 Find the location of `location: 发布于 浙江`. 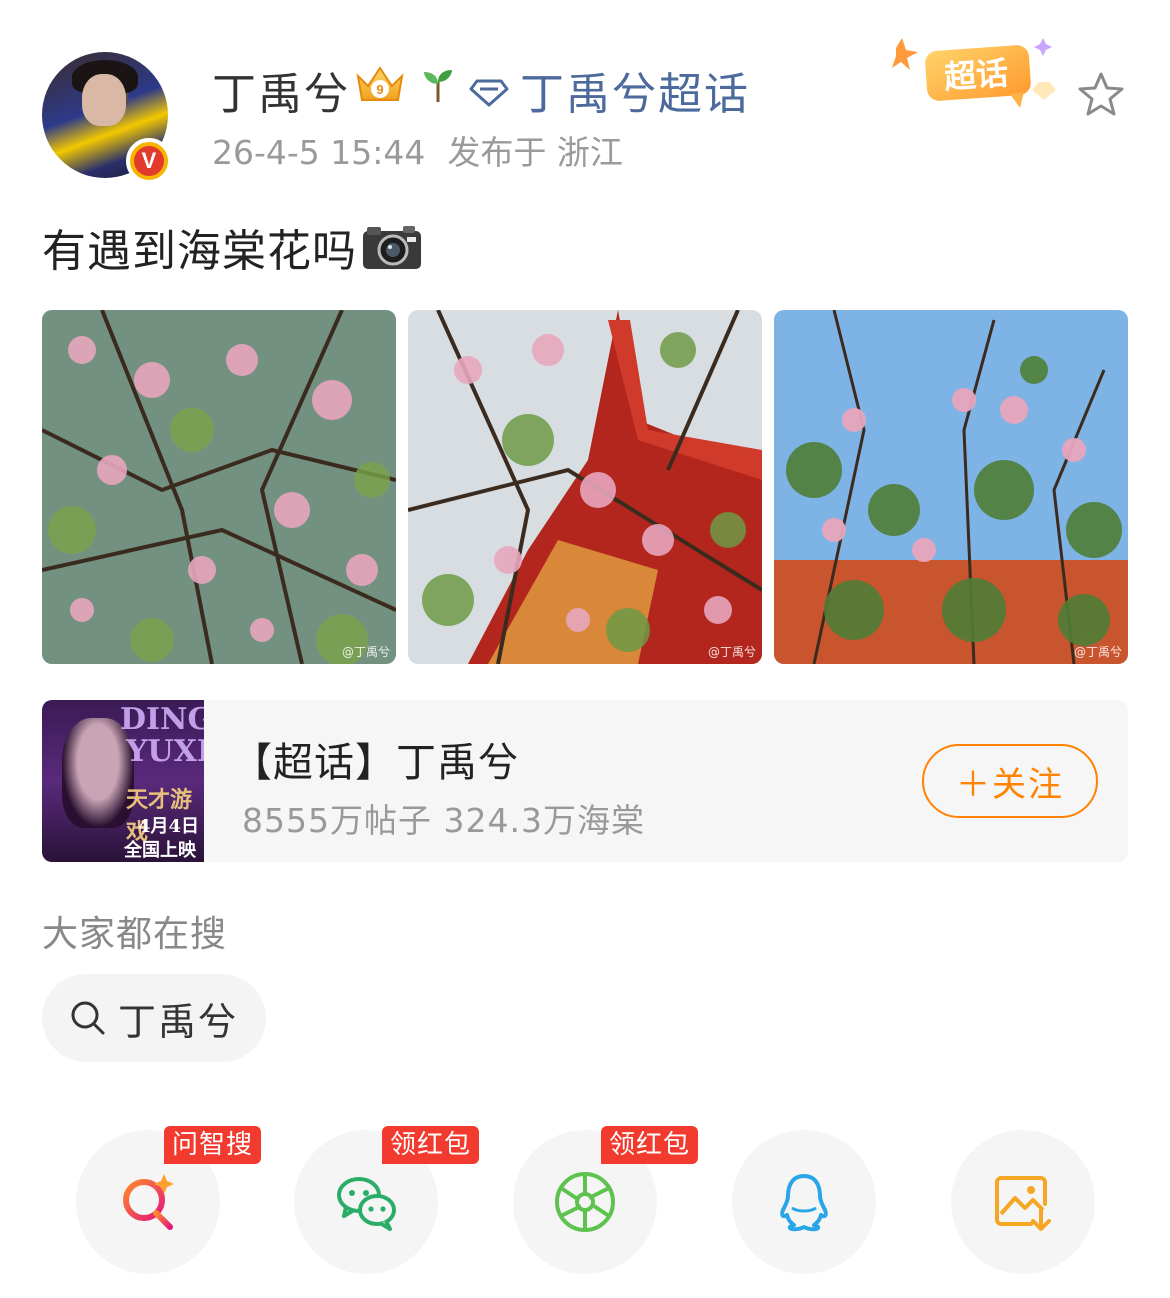

location: 发布于 浙江 is located at coordinates (535, 152).